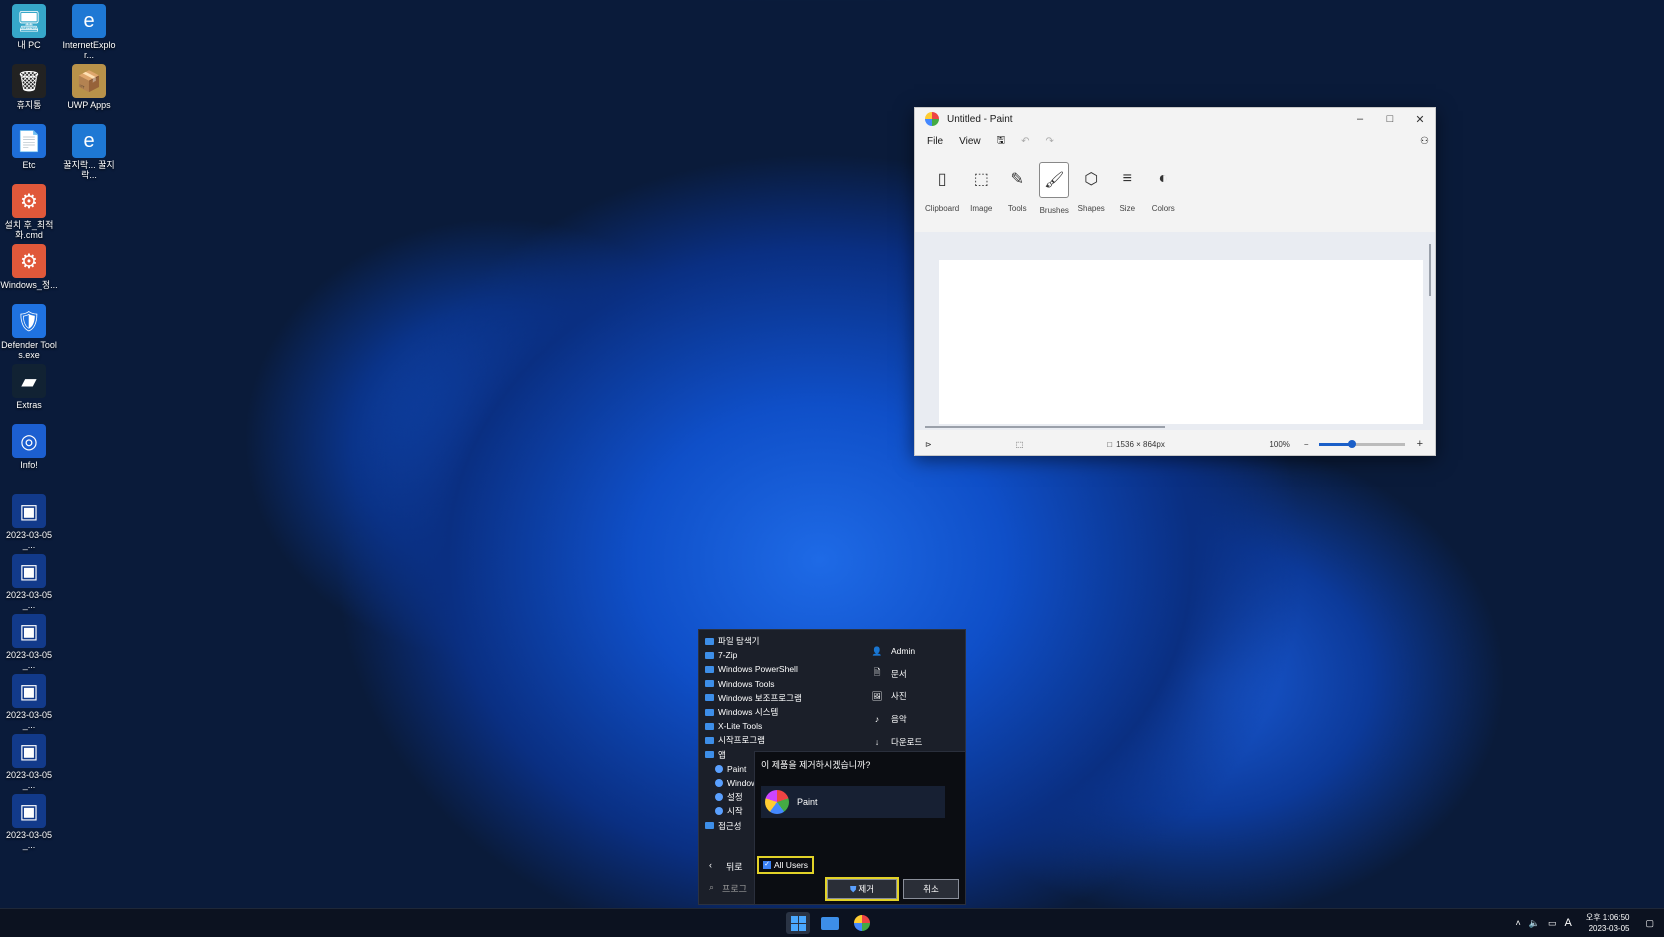  Describe the element at coordinates (29, 387) in the screenshot. I see `desktop-icon: ▰ Extras` at that location.